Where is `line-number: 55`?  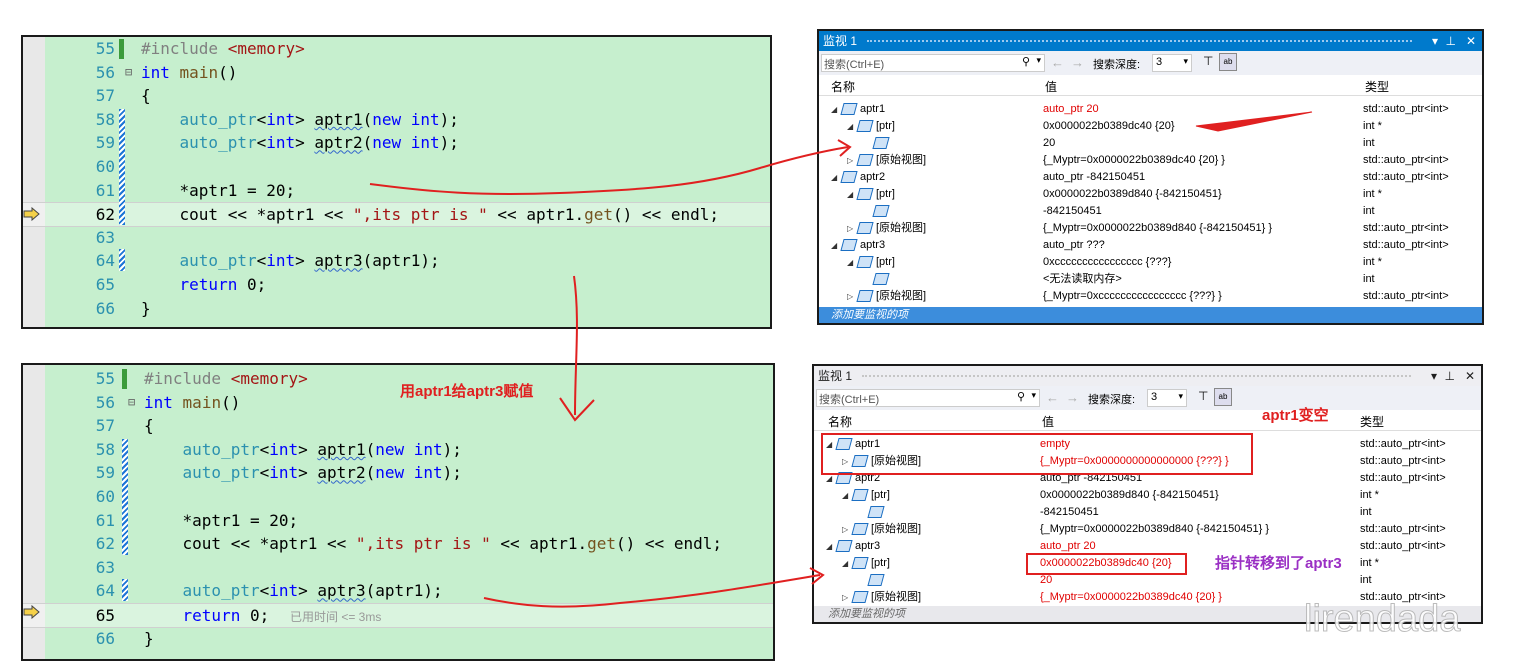
line-number: 55 is located at coordinates (105, 378).